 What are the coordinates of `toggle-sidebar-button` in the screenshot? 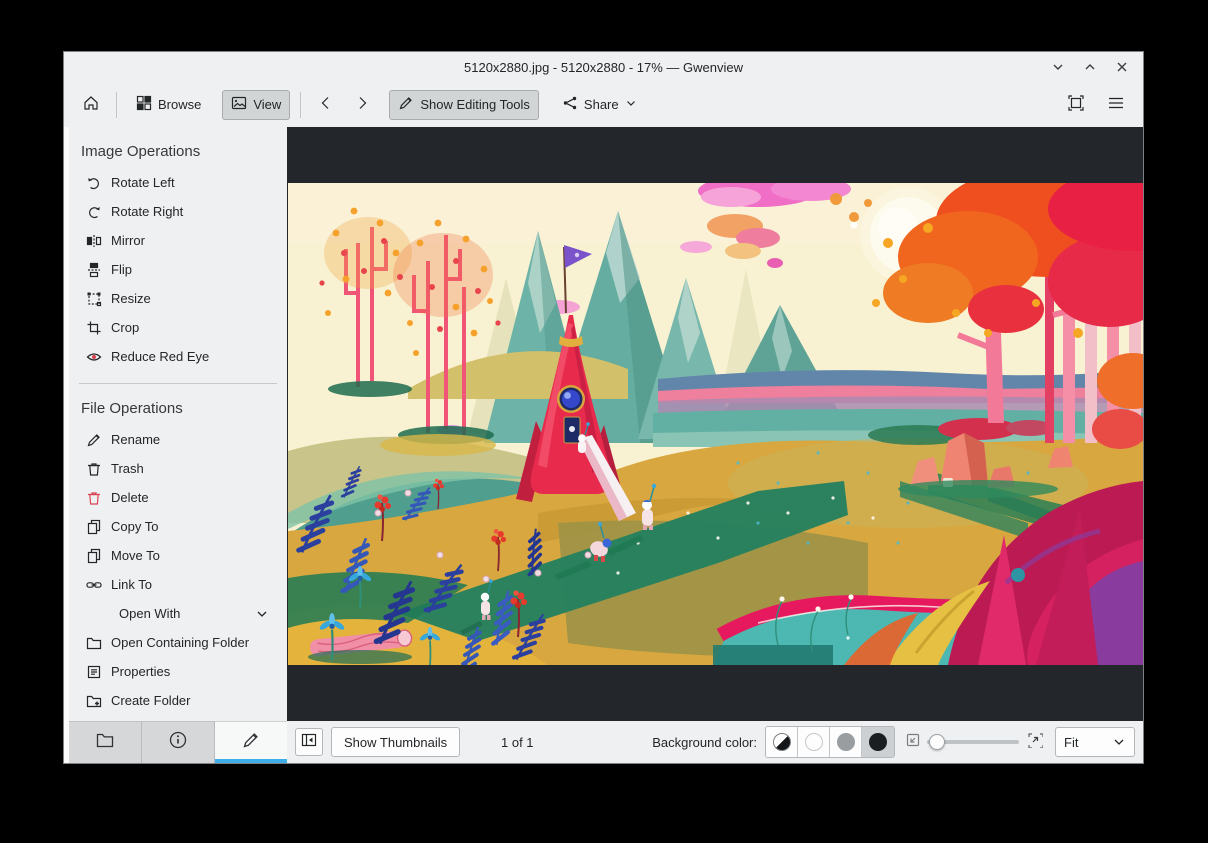 It's located at (309, 742).